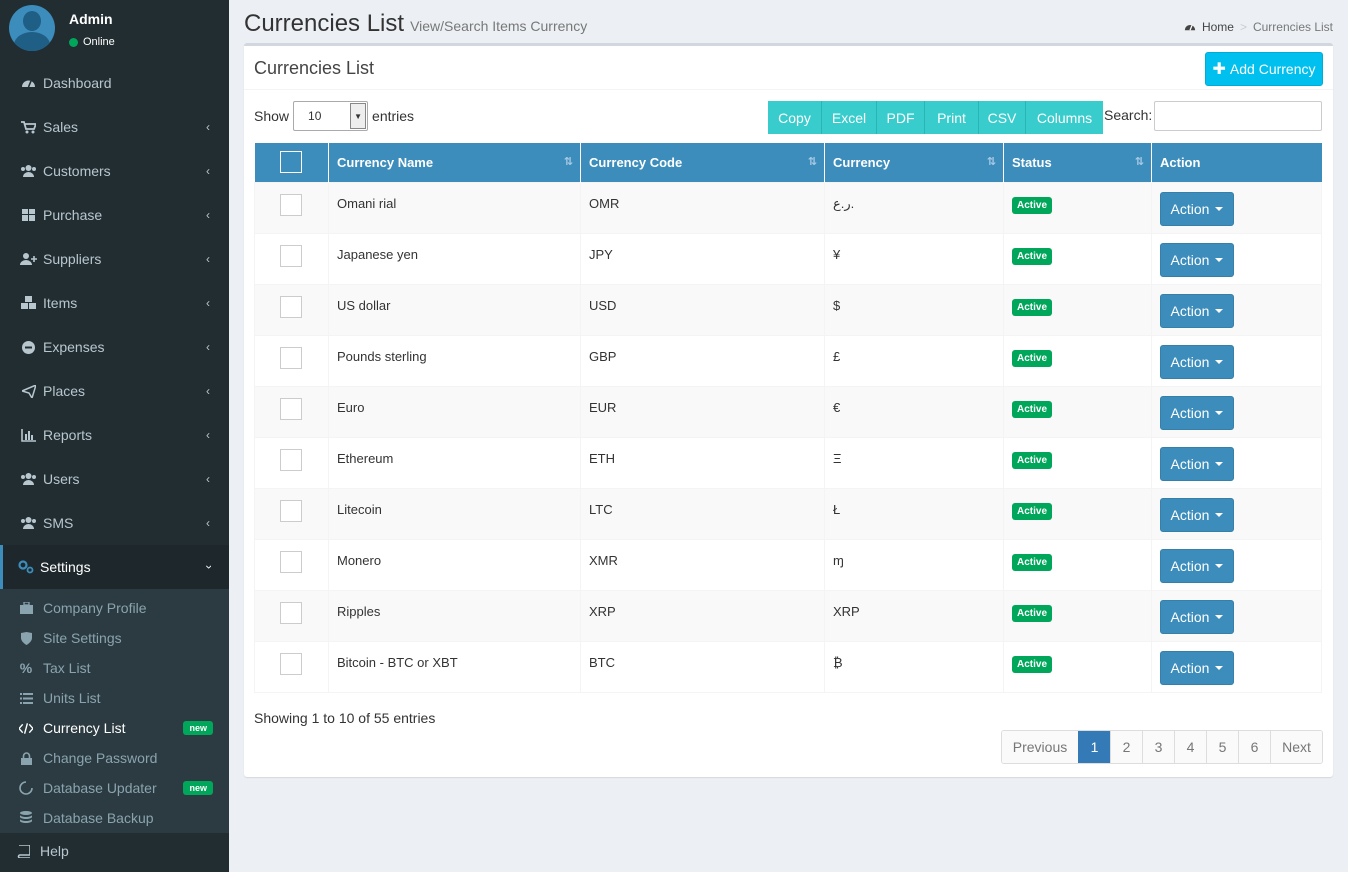 Image resolution: width=1348 pixels, height=872 pixels. I want to click on page-6-button: 6, so click(1254, 747).